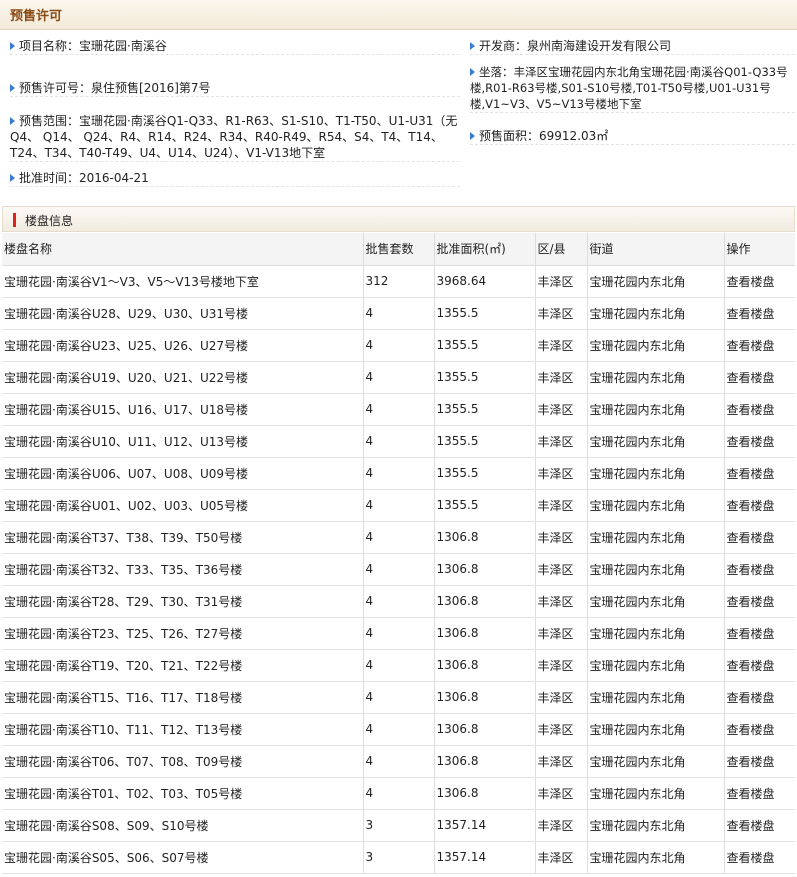  I want to click on col-header-units: 批售套数, so click(398, 249).